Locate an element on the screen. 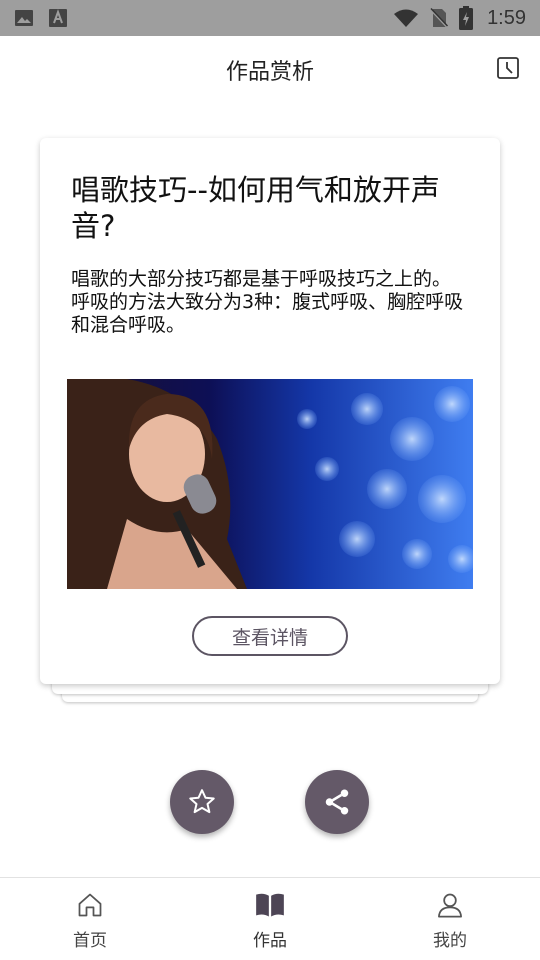 Image resolution: width=540 pixels, height=960 pixels. share-icon is located at coordinates (337, 802).